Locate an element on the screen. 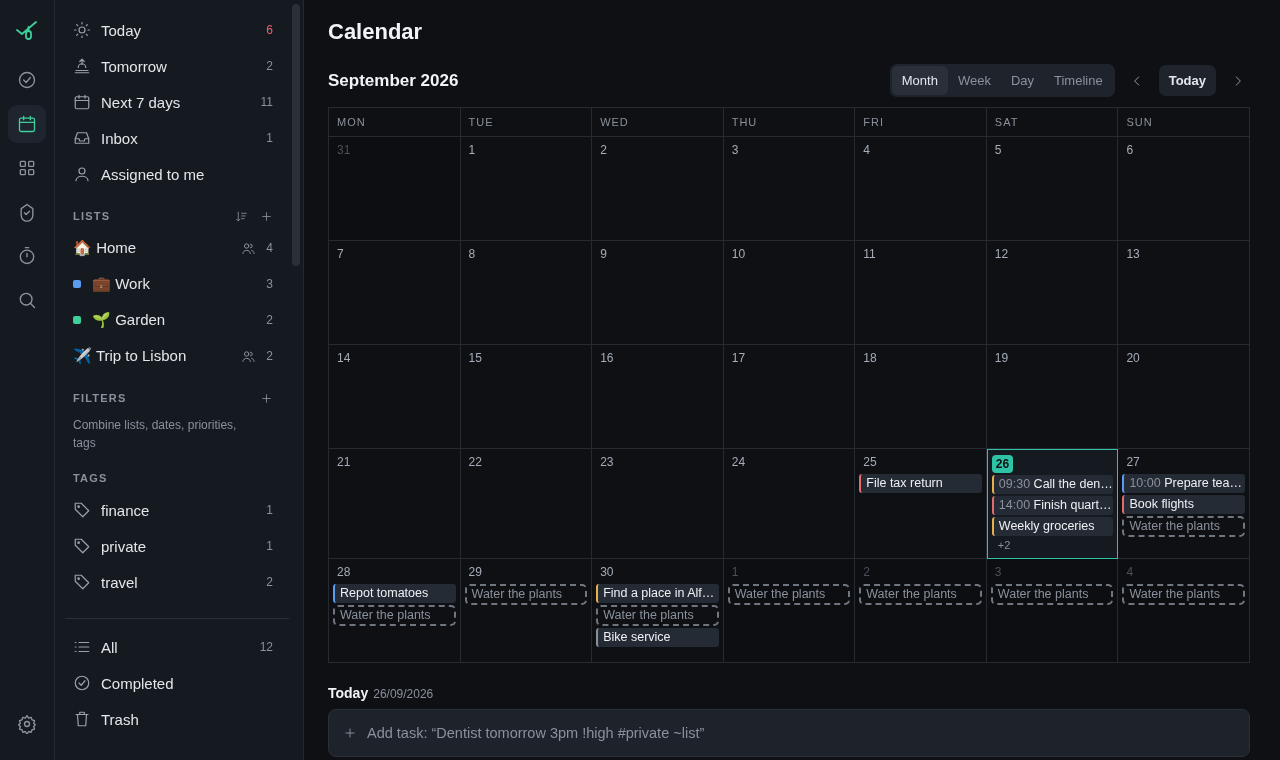  day-cell: 27 10:00 Prepare tea… Book flights Water the plants is located at coordinates (1184, 504).